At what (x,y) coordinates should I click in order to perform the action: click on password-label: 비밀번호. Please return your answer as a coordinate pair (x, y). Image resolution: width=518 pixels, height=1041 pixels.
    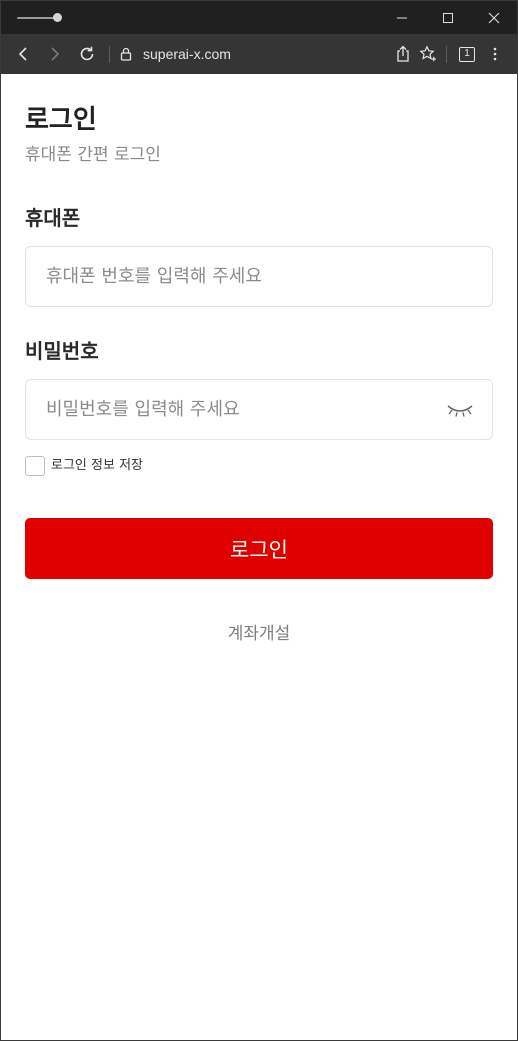
    Looking at the image, I should click on (62, 351).